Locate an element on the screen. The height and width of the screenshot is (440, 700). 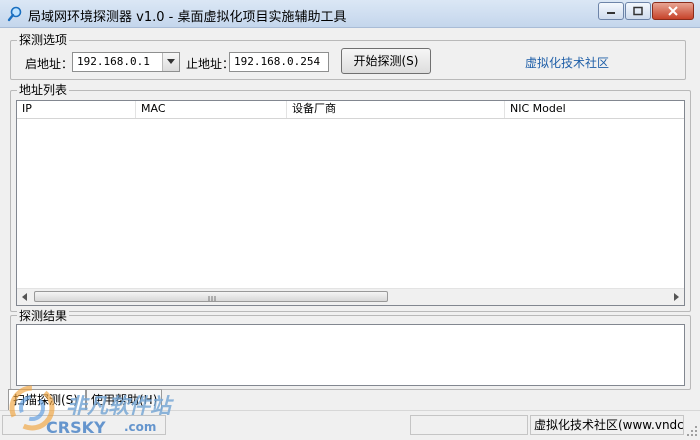
scroll-left-icon is located at coordinates (25, 297).